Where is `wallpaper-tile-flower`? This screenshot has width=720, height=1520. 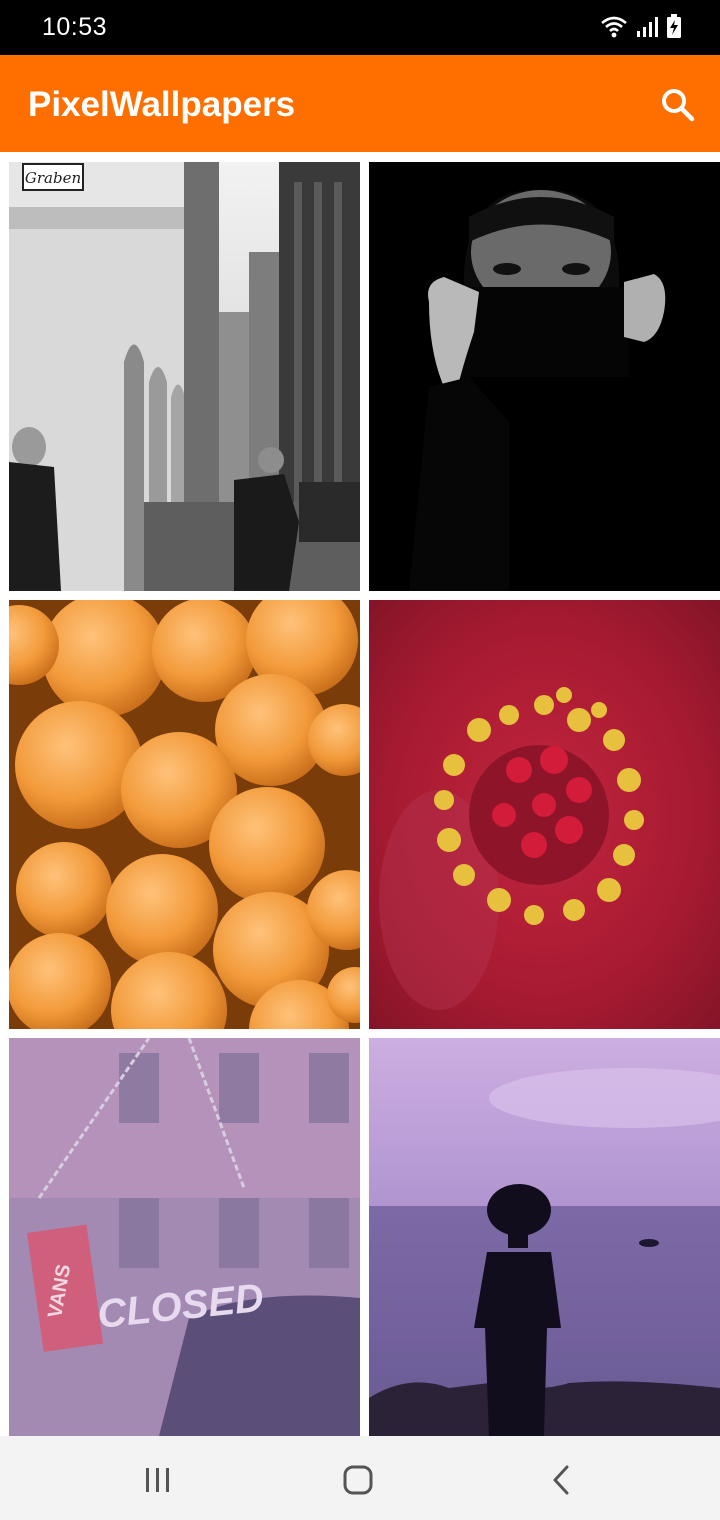 wallpaper-tile-flower is located at coordinates (544, 814).